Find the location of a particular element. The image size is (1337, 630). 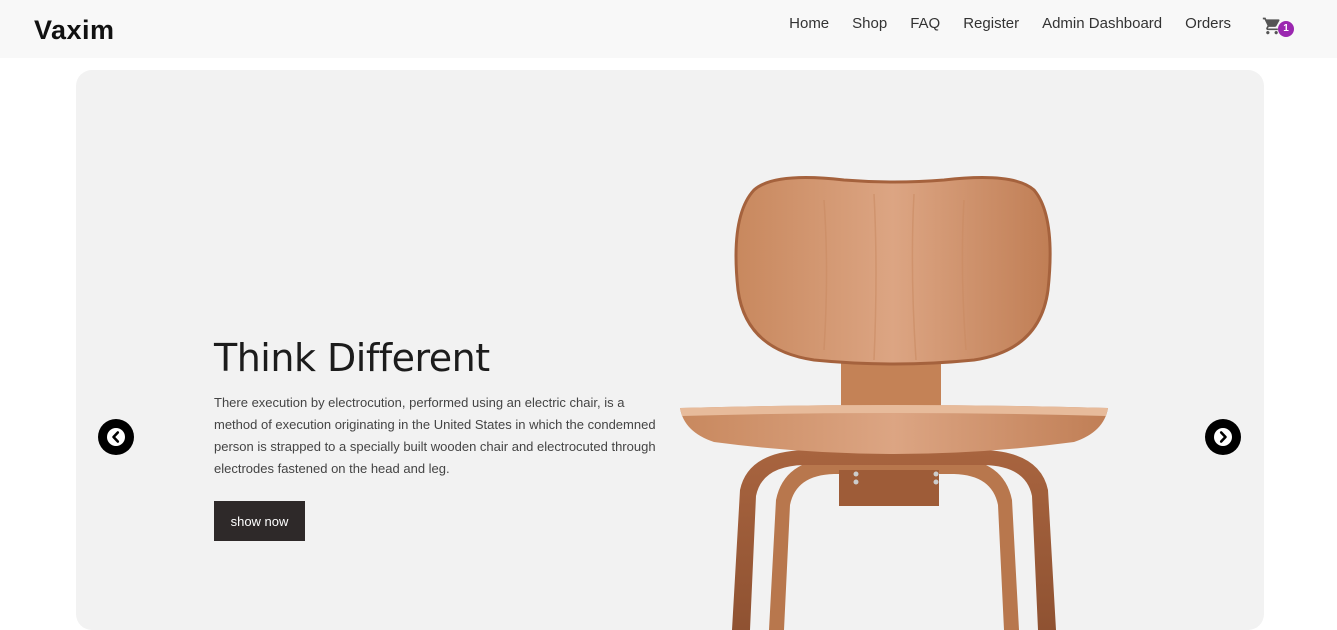

carousel-next-button is located at coordinates (1223, 437).